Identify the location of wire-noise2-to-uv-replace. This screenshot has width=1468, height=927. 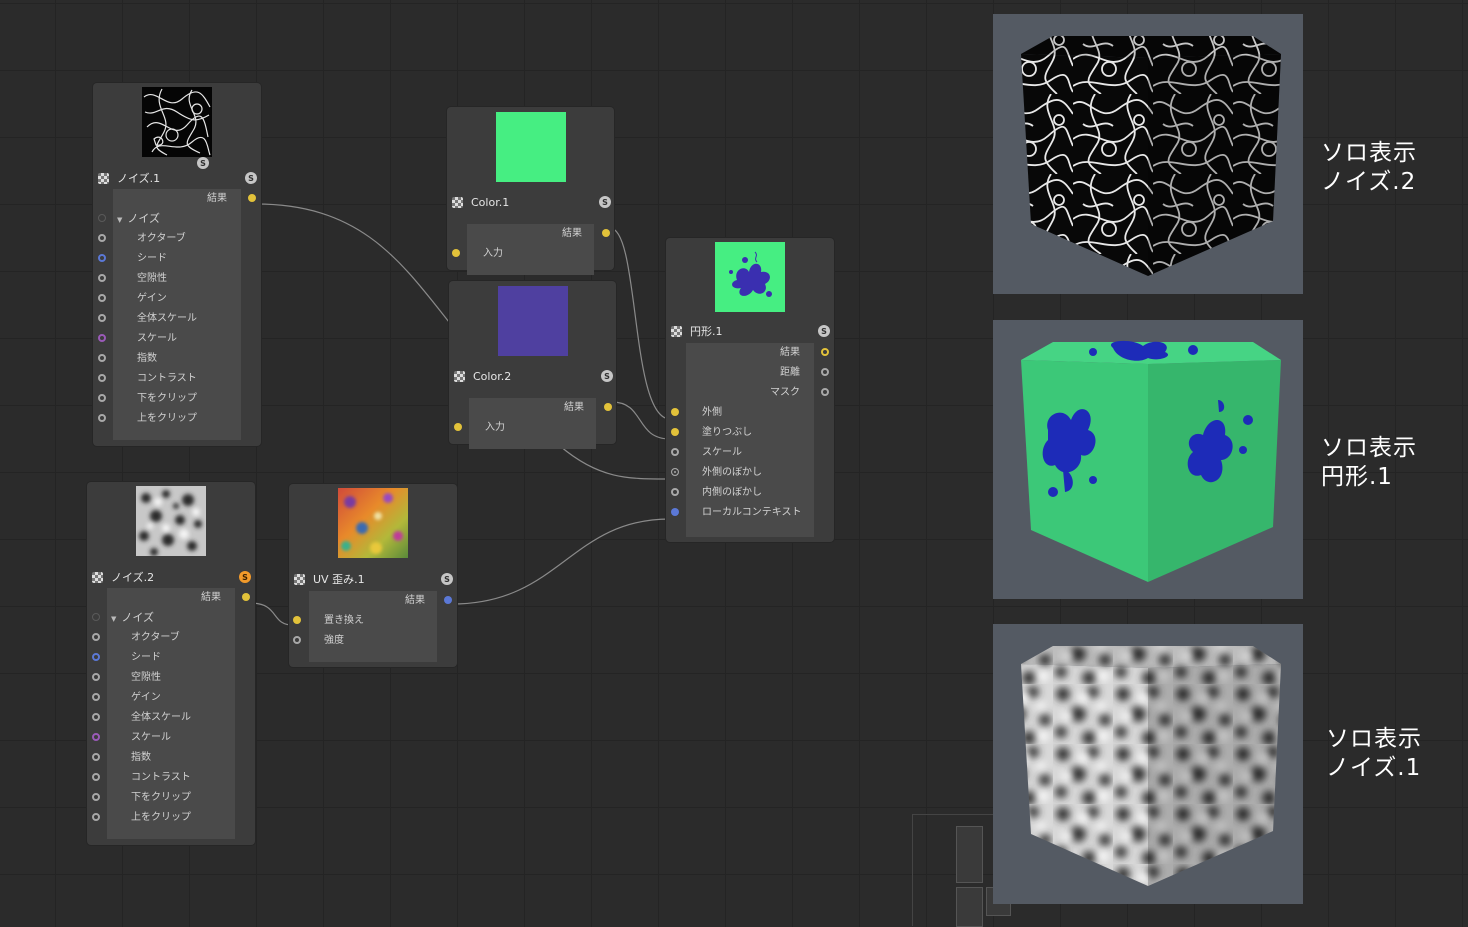
(271, 614).